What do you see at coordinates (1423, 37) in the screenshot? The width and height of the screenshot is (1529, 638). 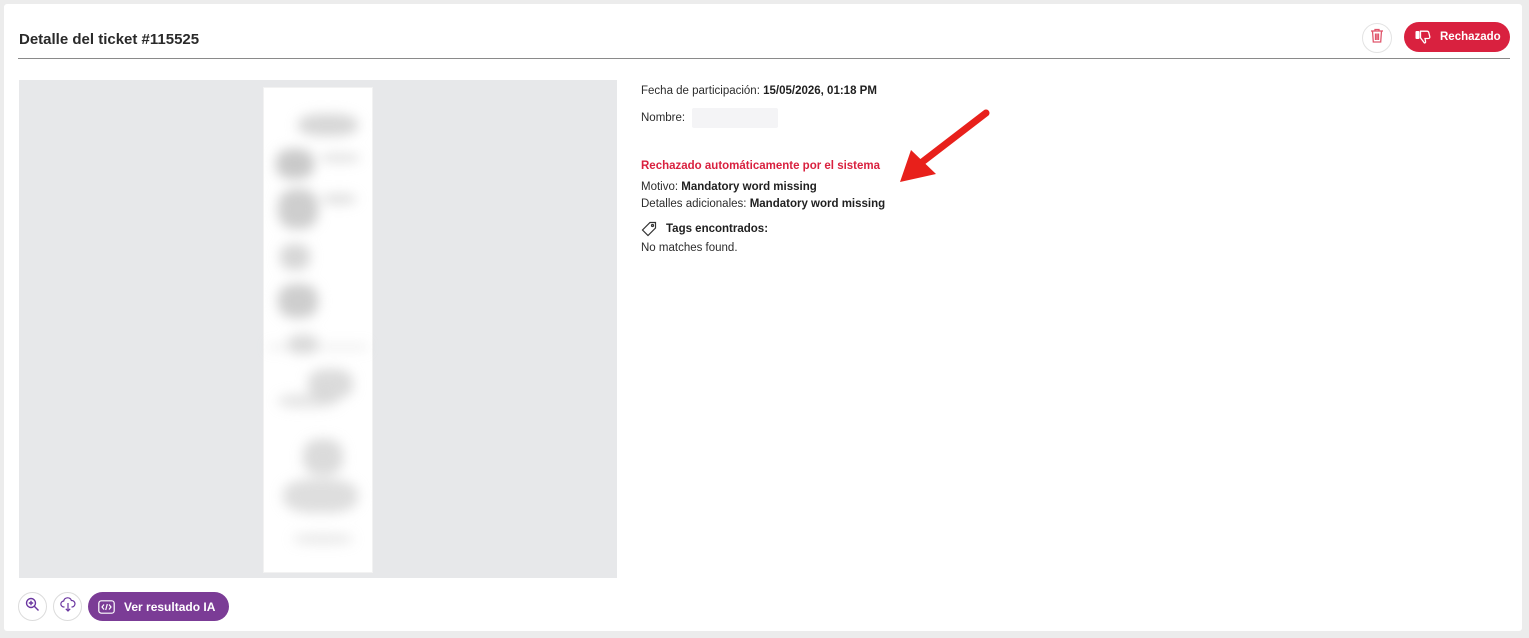 I see `thumbs-down-icon` at bounding box center [1423, 37].